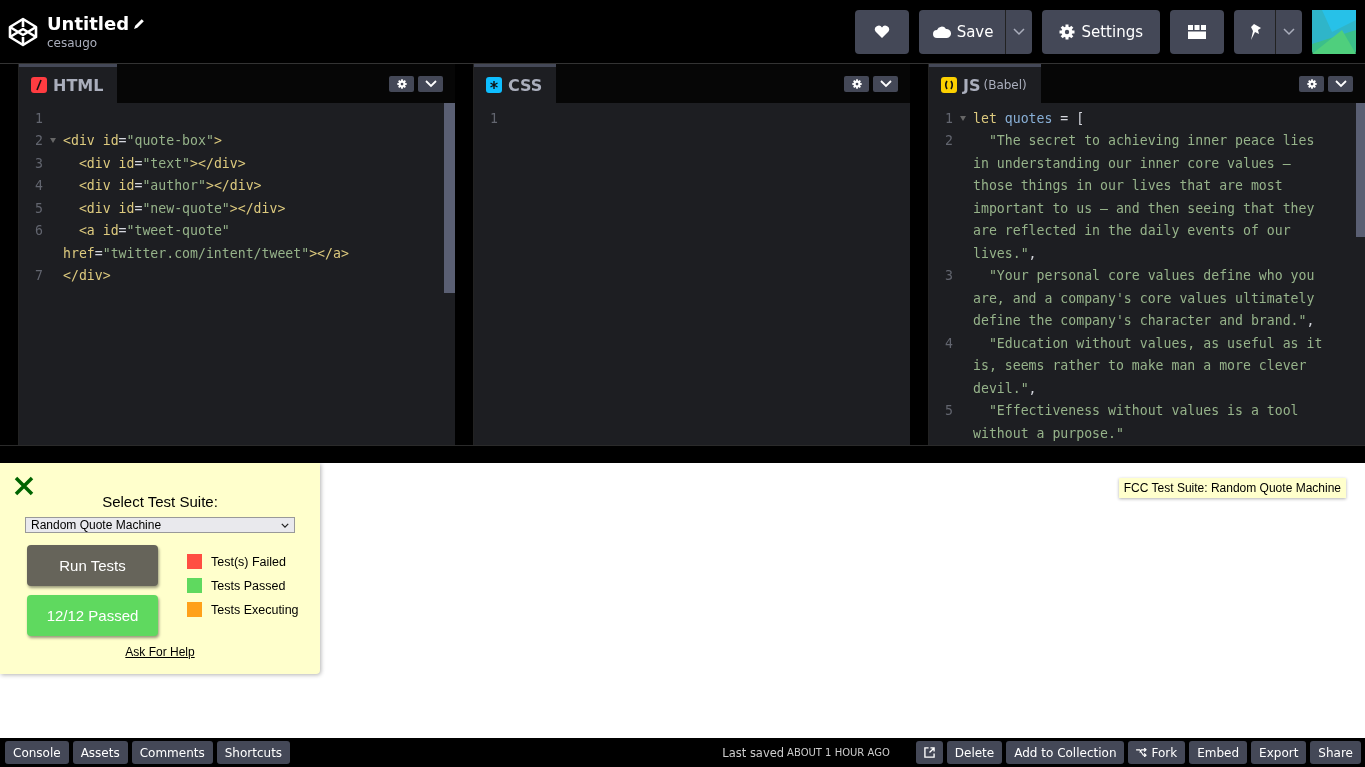 This screenshot has height=767, width=1365. Describe the element at coordinates (255, 609) in the screenshot. I see `legend-label: Tests Executing` at that location.